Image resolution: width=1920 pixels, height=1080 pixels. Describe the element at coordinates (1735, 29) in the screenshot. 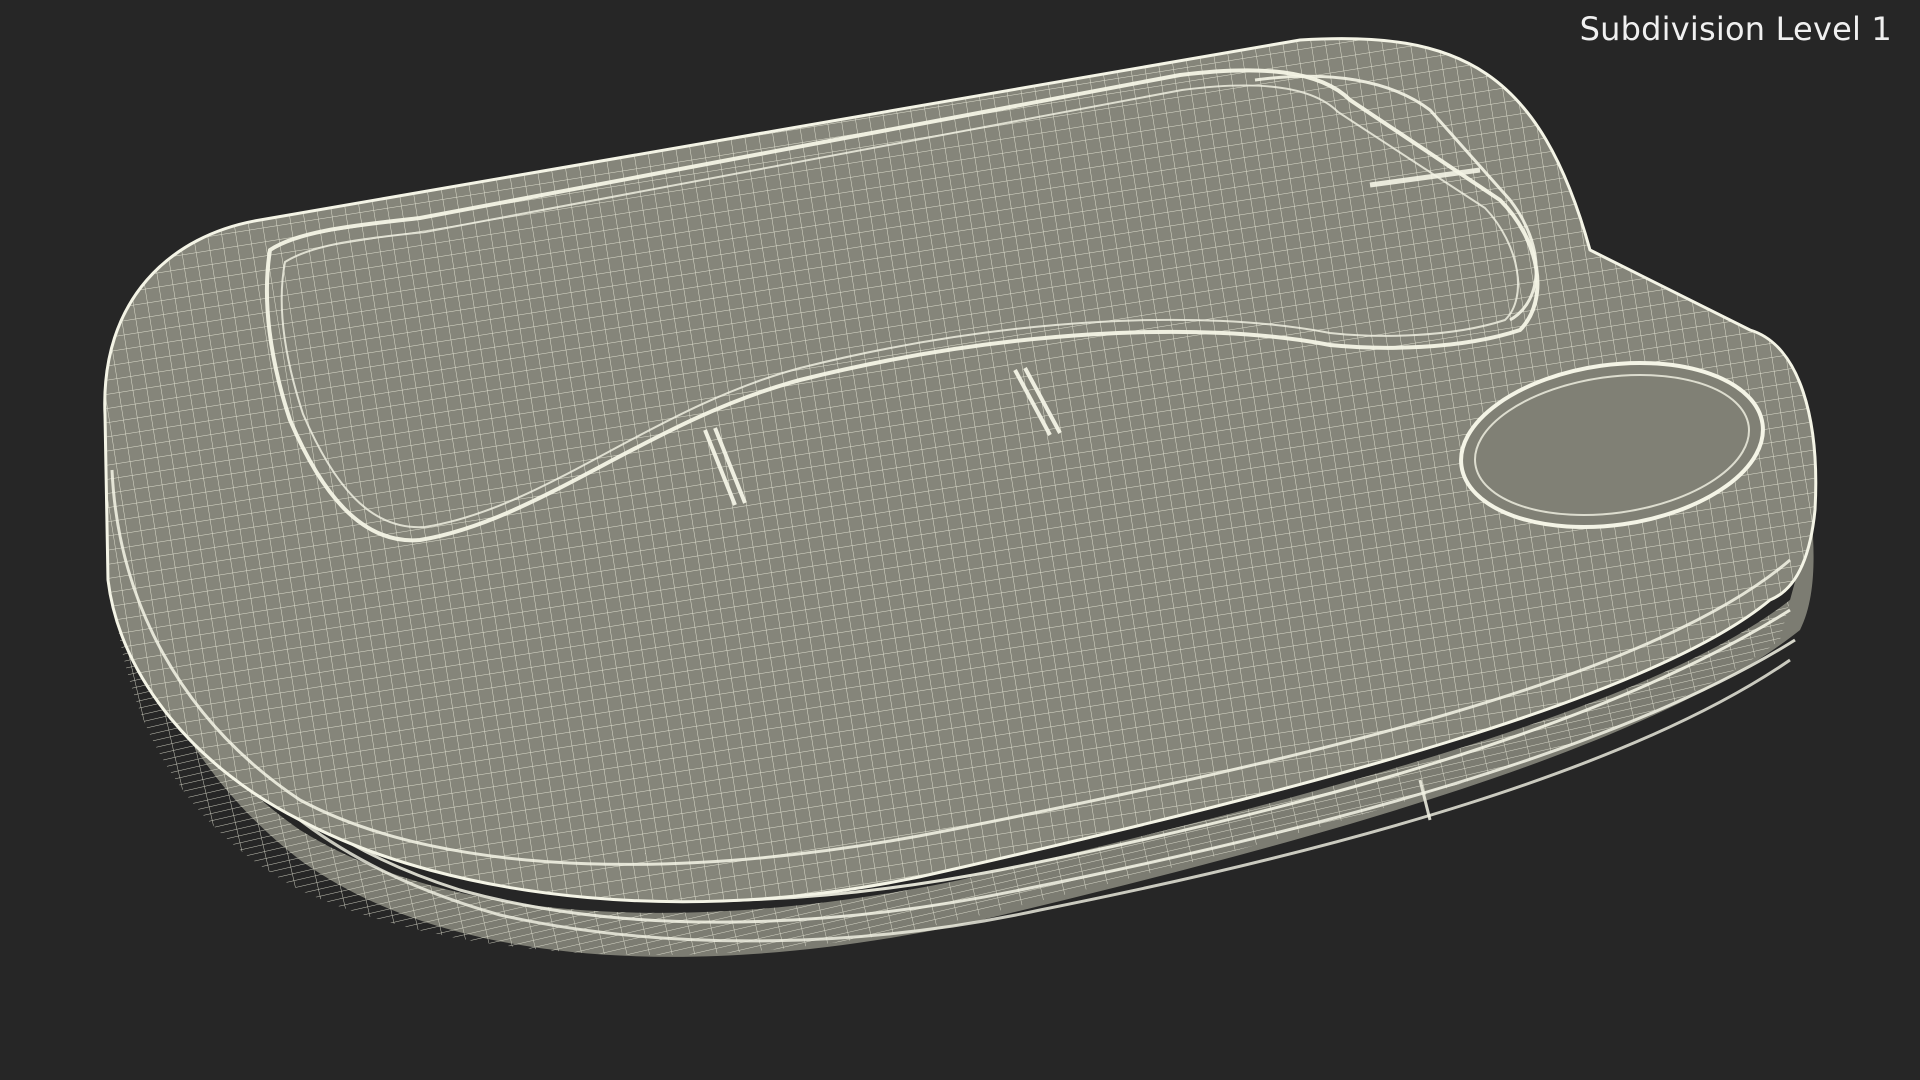

I see `subdivision-level-label: Subdivision Level 1` at that location.